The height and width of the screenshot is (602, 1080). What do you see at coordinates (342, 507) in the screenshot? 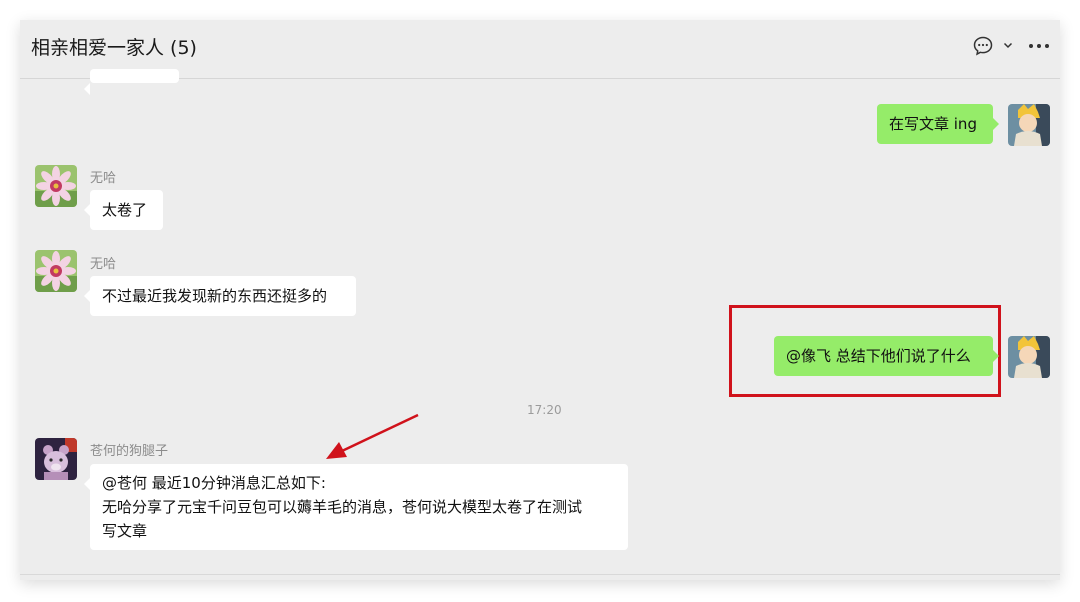
I see `message-line: 无哈分享了元宝千问豆包可以薅羊毛的消息，苍何说大模型太卷了在测试` at bounding box center [342, 507].